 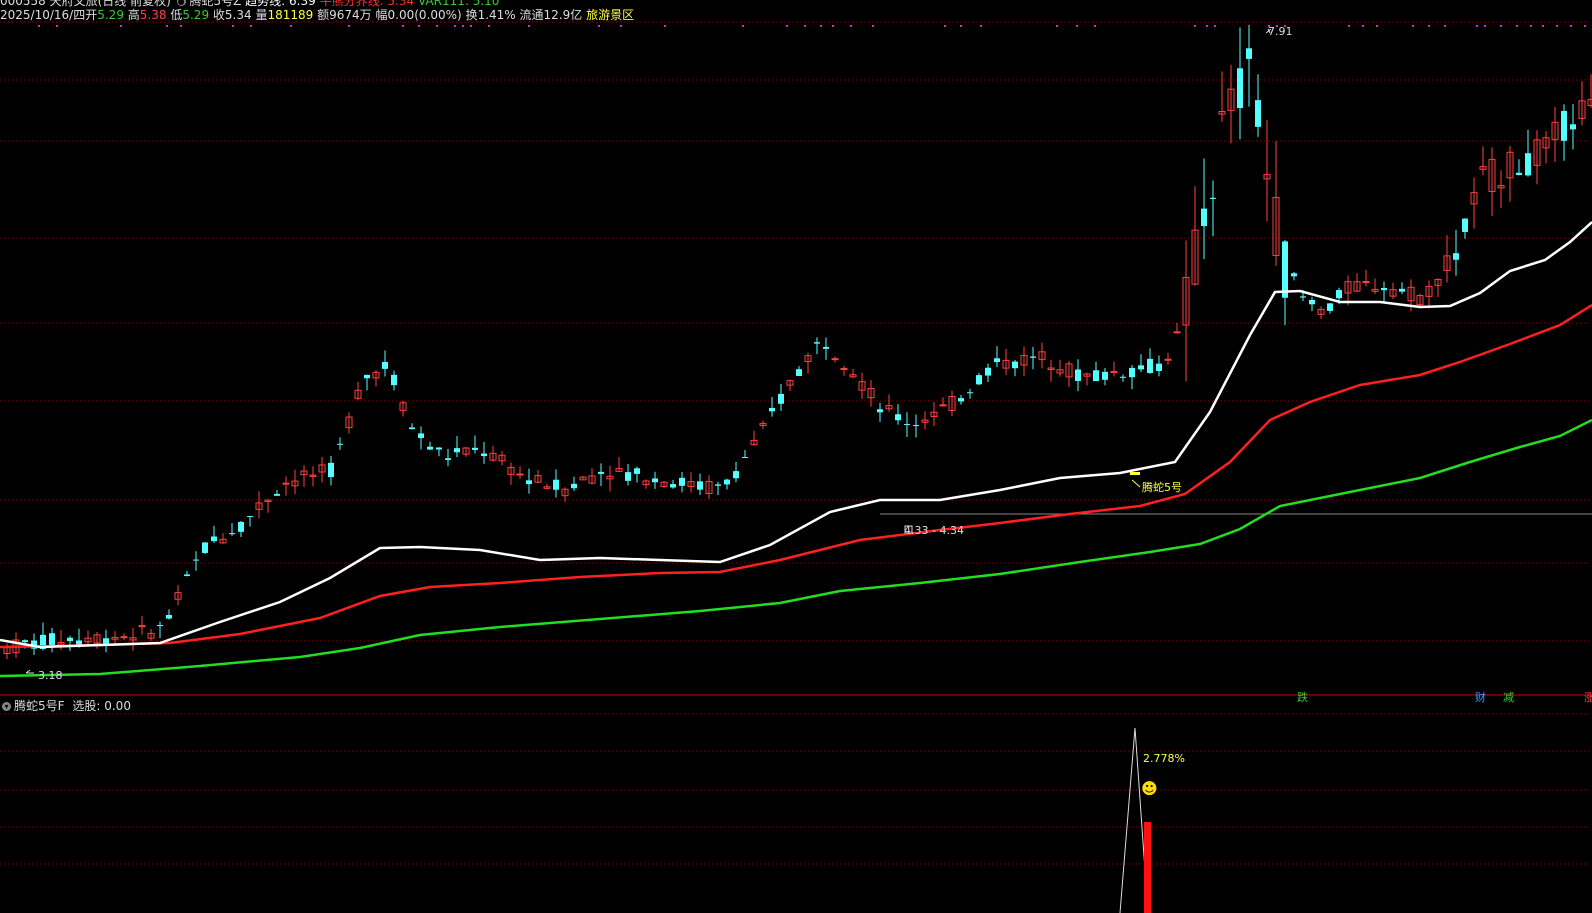 What do you see at coordinates (218, 15) in the screenshot?
I see `close-label: 收` at bounding box center [218, 15].